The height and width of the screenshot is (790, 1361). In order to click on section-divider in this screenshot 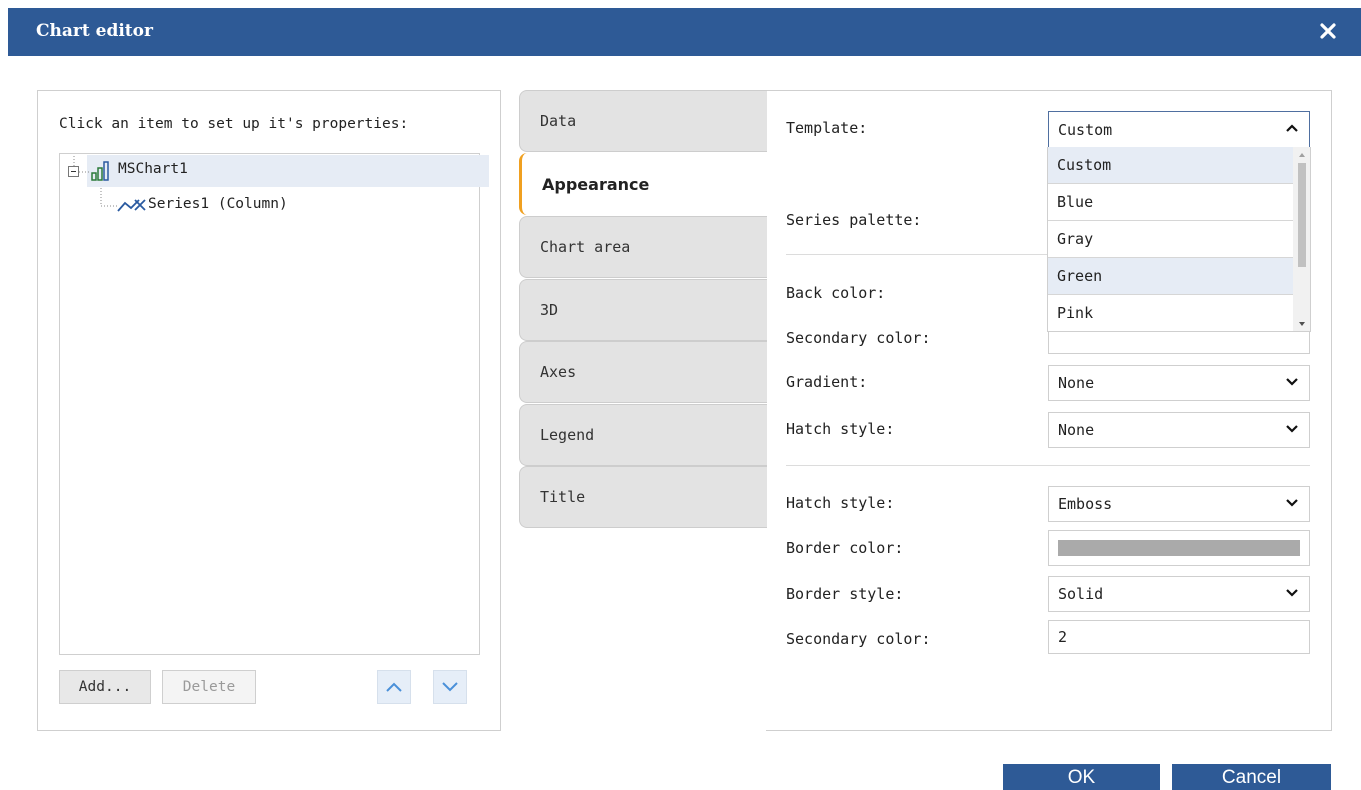, I will do `click(1048, 465)`.